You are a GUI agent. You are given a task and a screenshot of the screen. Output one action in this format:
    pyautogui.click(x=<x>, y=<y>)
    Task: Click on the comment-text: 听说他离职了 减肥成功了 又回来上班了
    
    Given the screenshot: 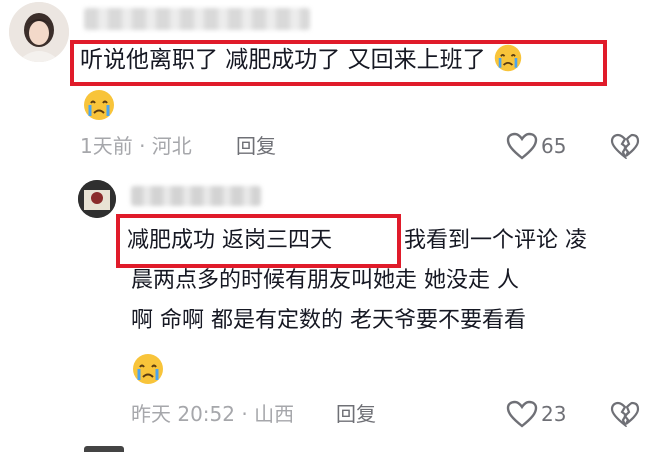 What is the action you would take?
    pyautogui.click(x=301, y=60)
    